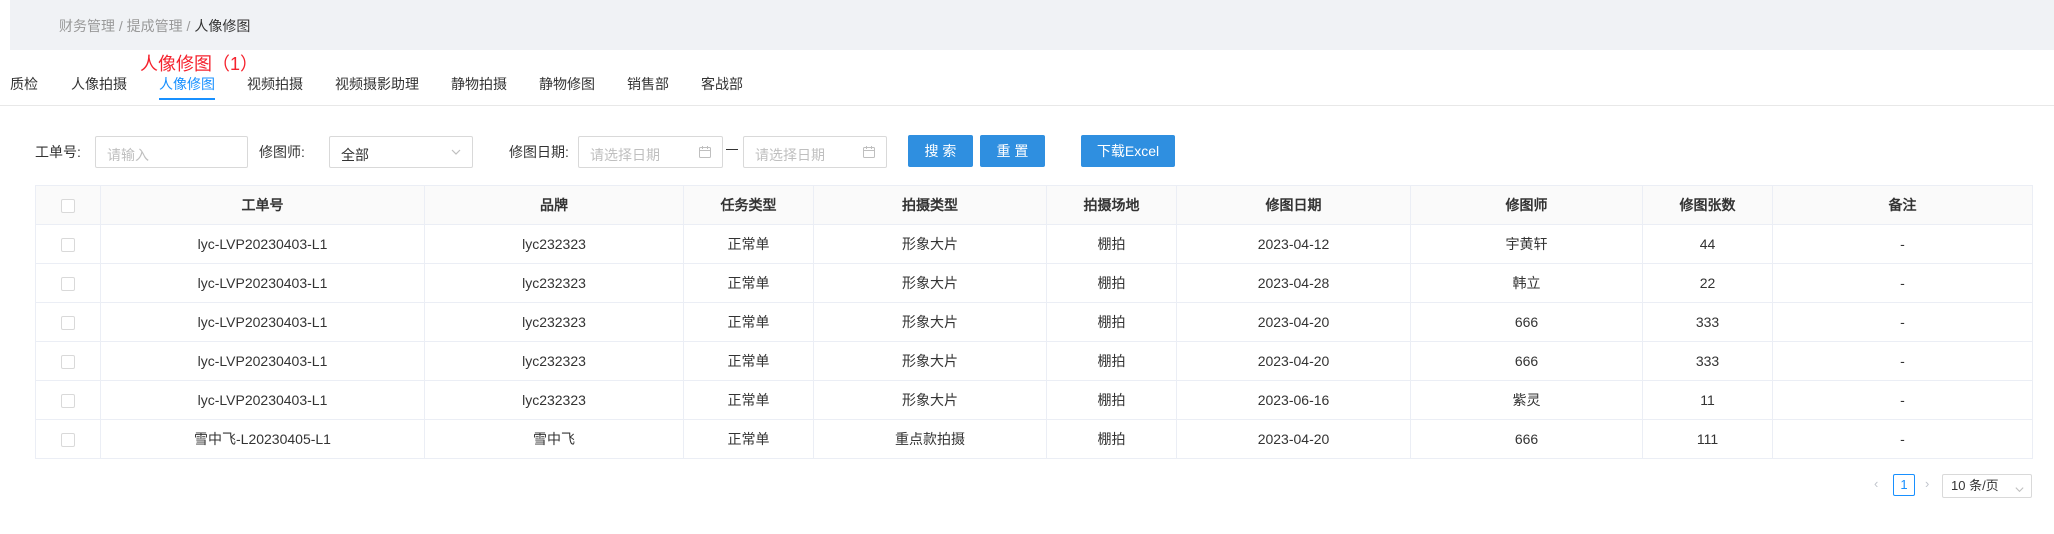 This screenshot has height=534, width=2054. What do you see at coordinates (282, 152) in the screenshot?
I see `retoucher-label: 修图师:` at bounding box center [282, 152].